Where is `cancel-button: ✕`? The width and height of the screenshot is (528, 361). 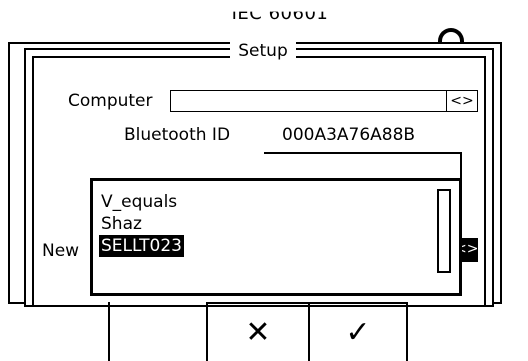
cancel-button: ✕ is located at coordinates (257, 331).